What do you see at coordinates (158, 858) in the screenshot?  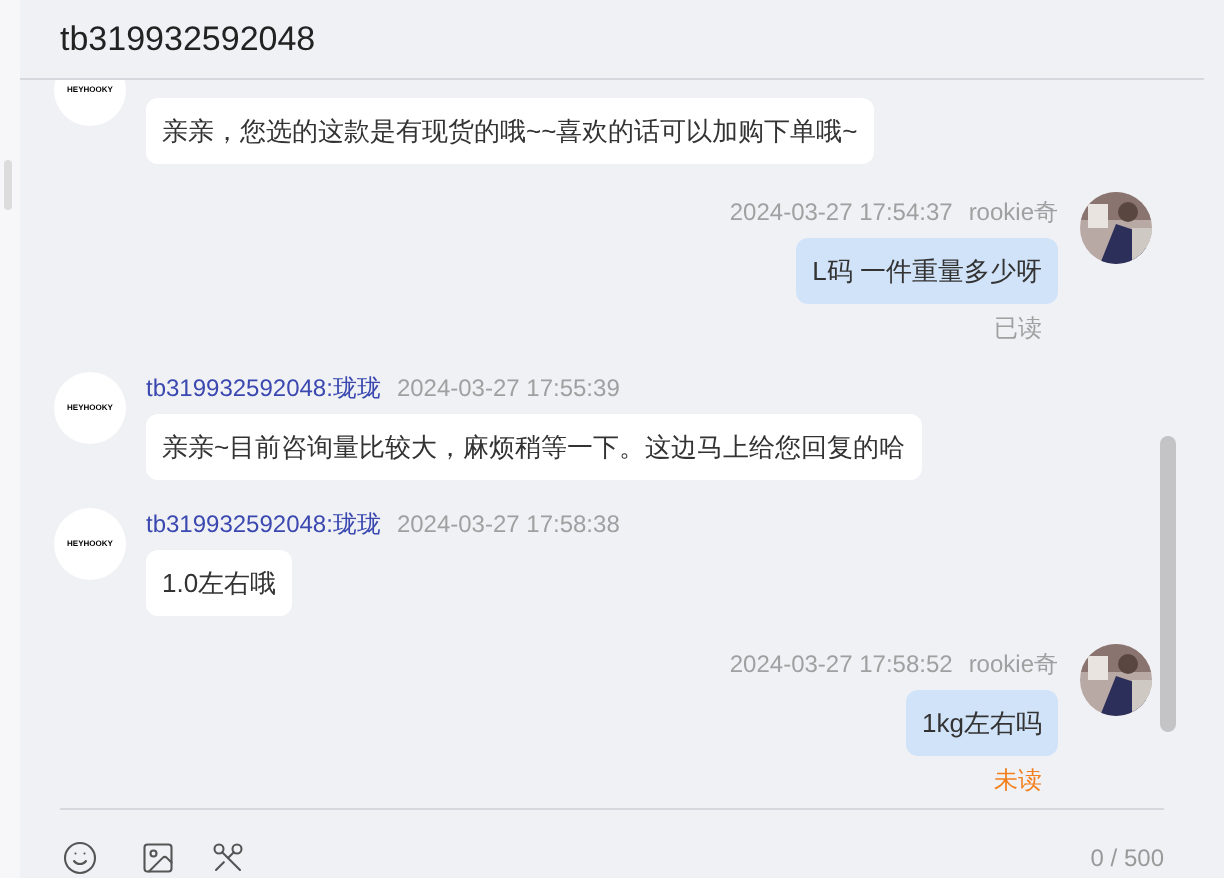 I see `image-icon` at bounding box center [158, 858].